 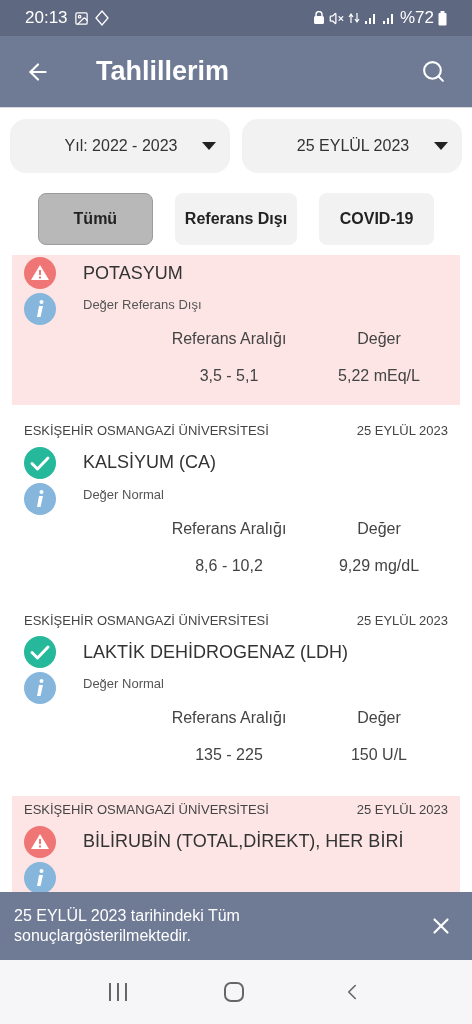 I want to click on result-status: Değer Referans Dışı, so click(x=143, y=305).